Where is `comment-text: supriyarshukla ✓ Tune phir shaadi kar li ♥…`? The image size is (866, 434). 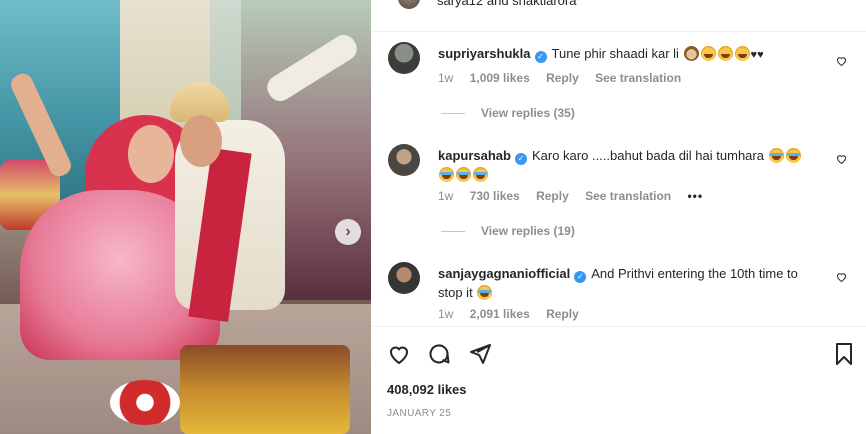
comment-text: supriyarshukla ✓ Tune phir shaadi kar li ♥… is located at coordinates (623, 54).